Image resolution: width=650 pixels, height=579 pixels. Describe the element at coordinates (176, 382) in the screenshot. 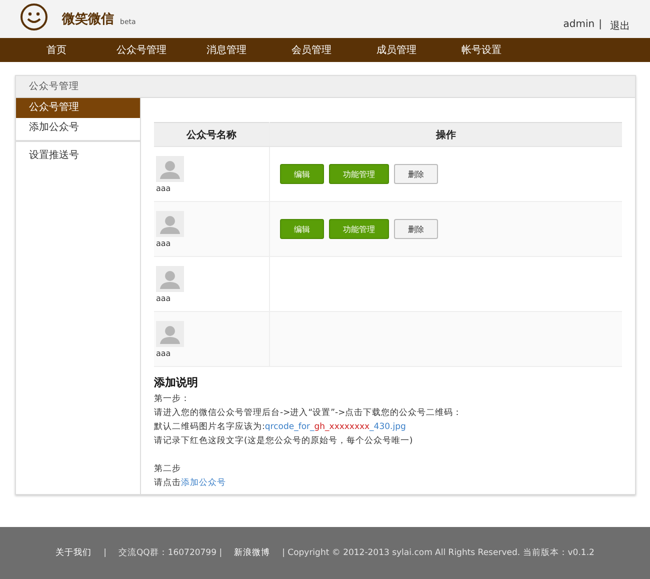

I see `instructions-title: 添加说明` at that location.